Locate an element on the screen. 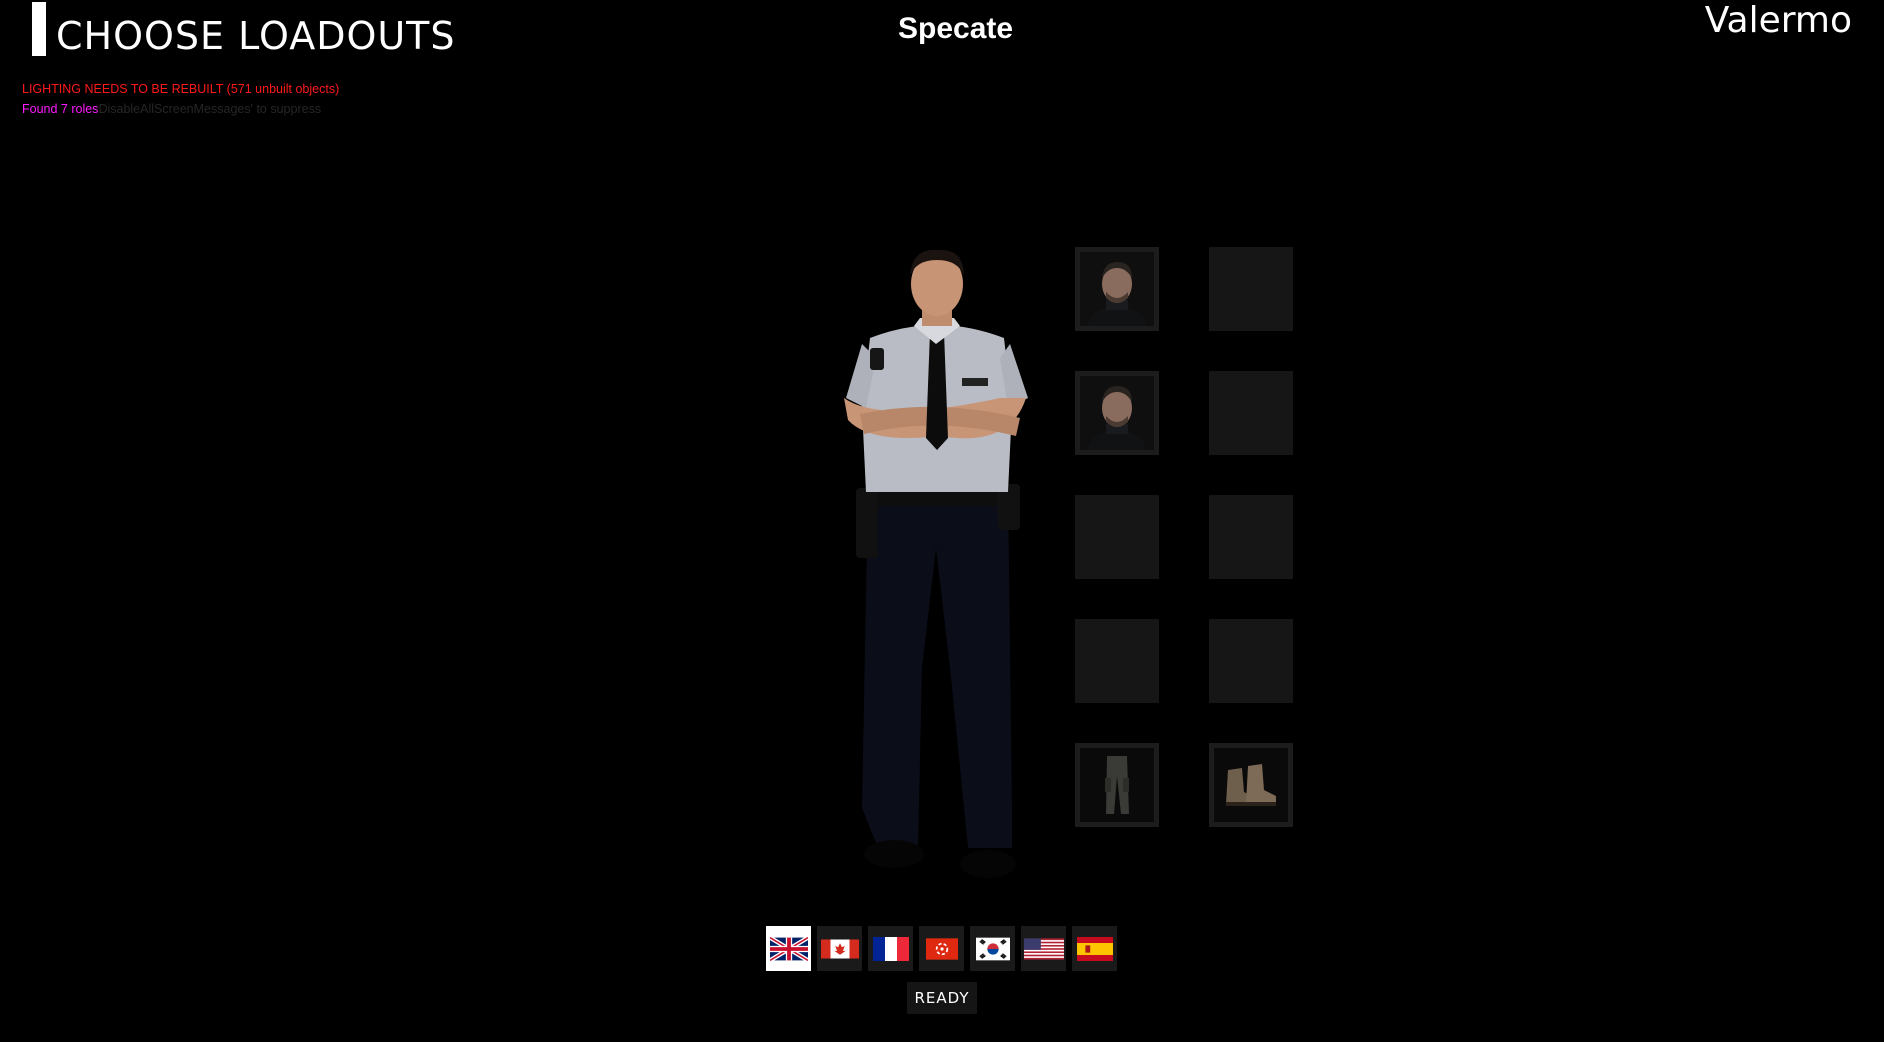 This screenshot has height=1042, width=1884. canada-flag-icon is located at coordinates (839, 948).